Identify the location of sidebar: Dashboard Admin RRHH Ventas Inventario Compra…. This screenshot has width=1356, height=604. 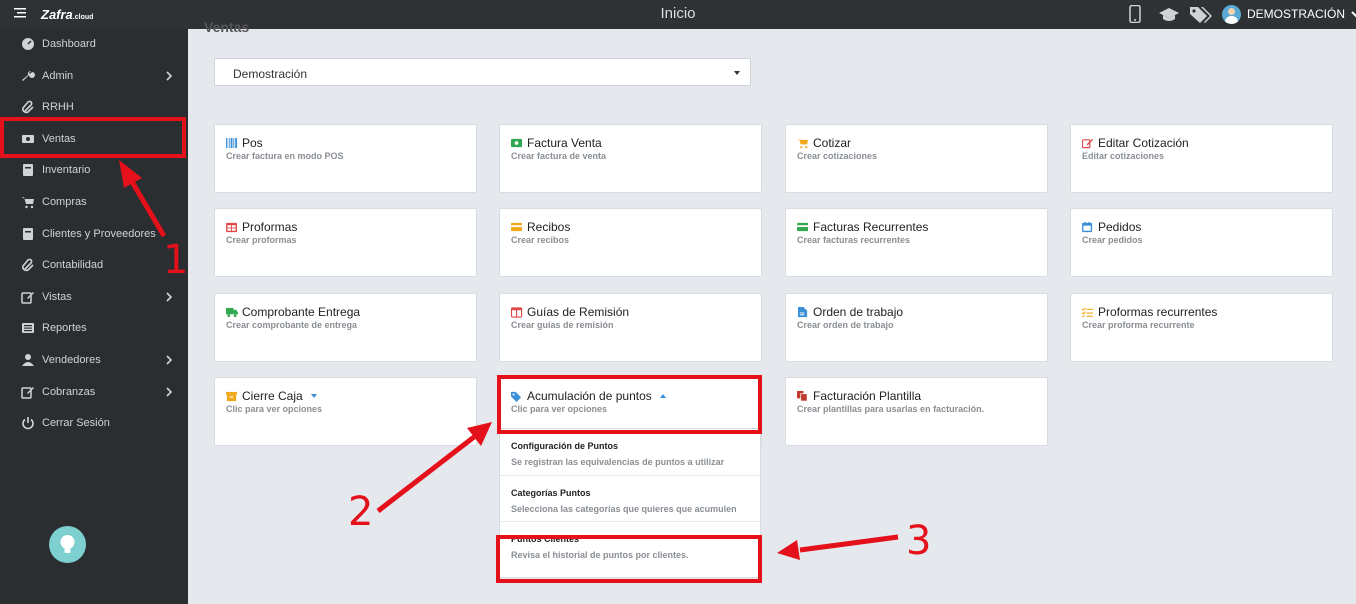
(94, 316).